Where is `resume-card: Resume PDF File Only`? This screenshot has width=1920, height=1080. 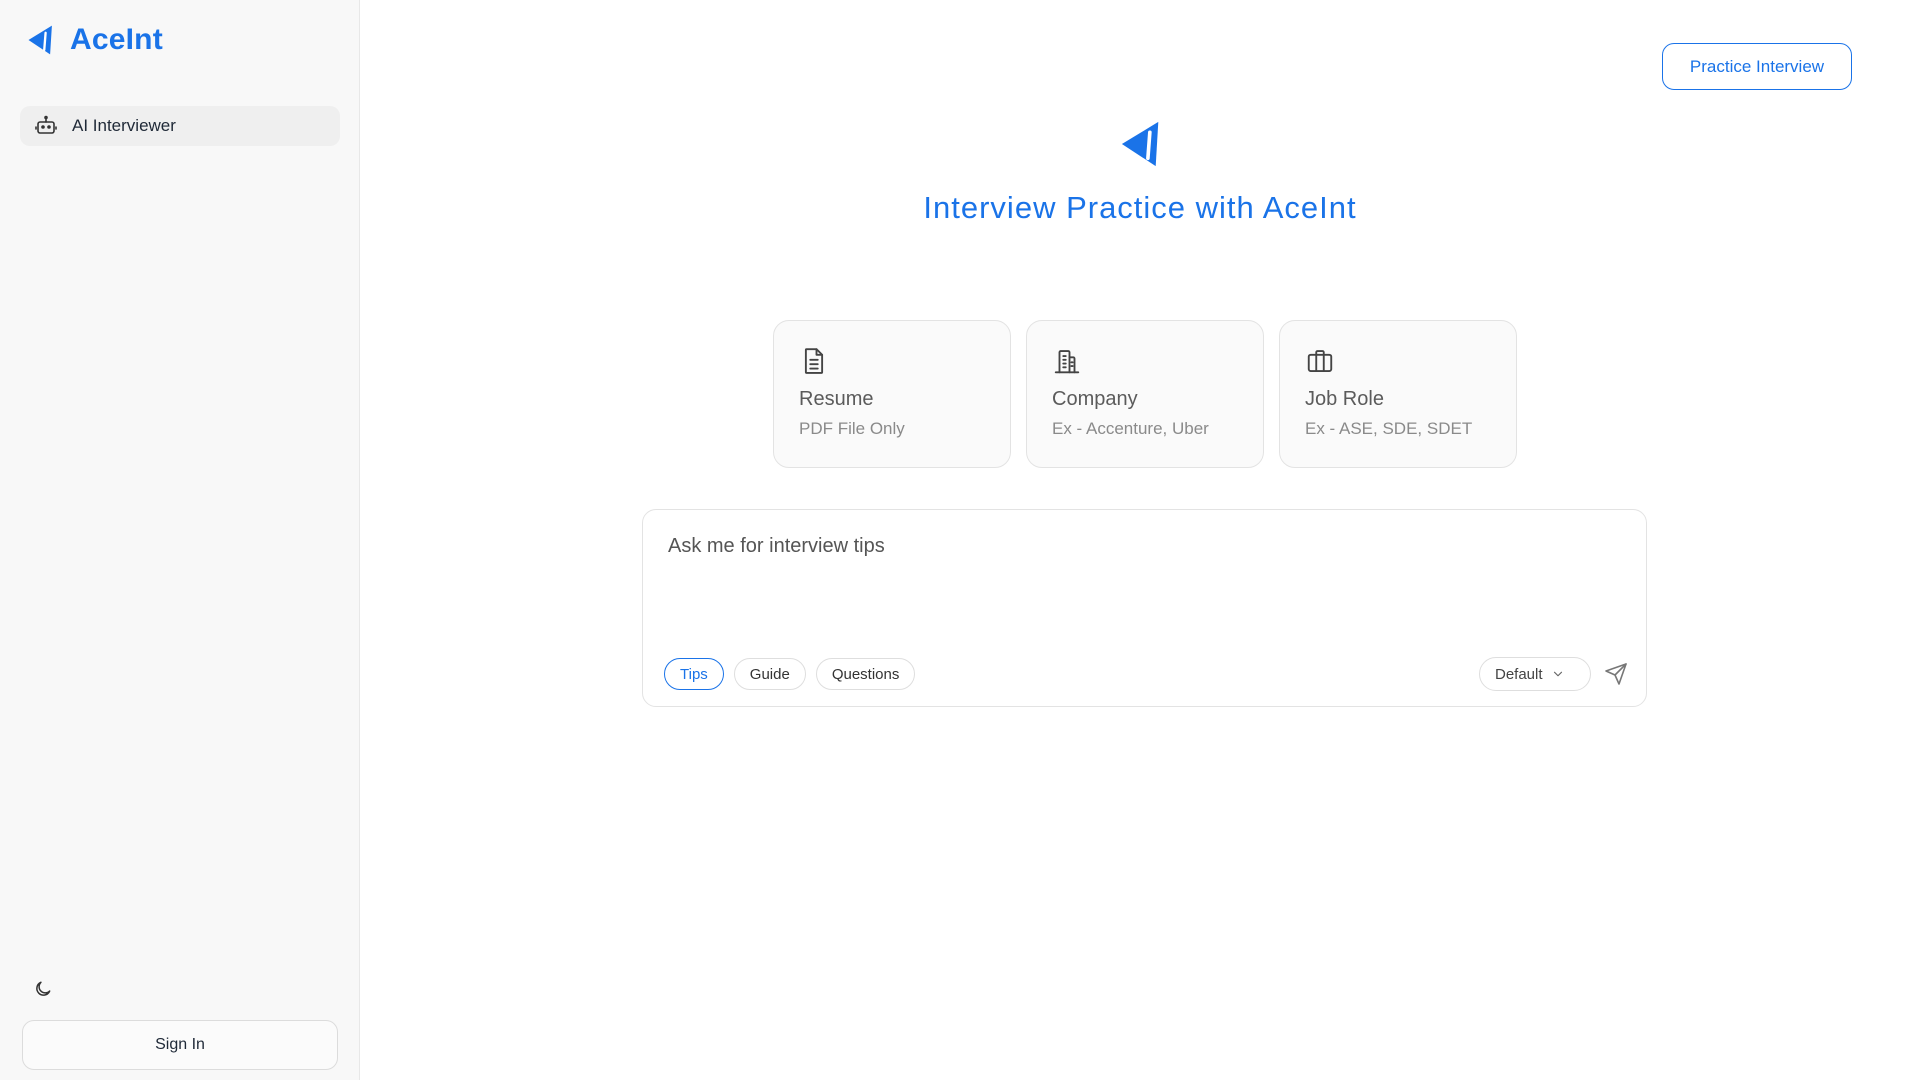
resume-card: Resume PDF File Only is located at coordinates (892, 394).